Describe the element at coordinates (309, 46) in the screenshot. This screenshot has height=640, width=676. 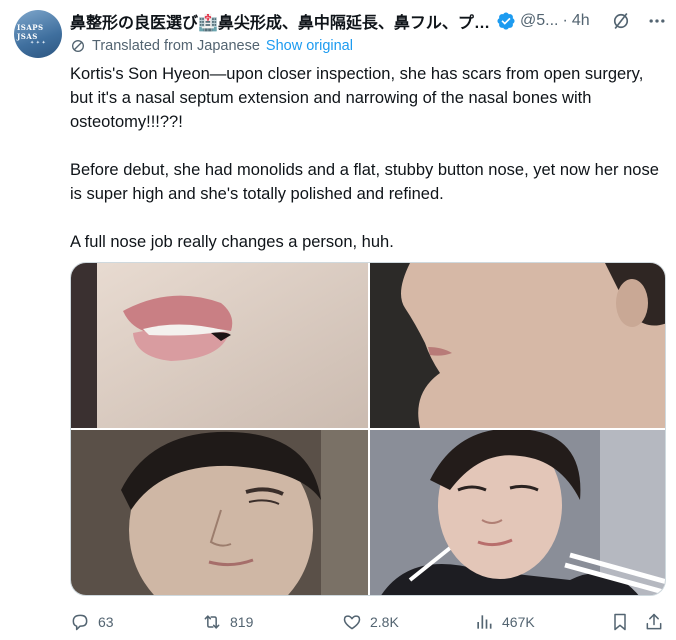
I see `show-original-link: Show original` at that location.